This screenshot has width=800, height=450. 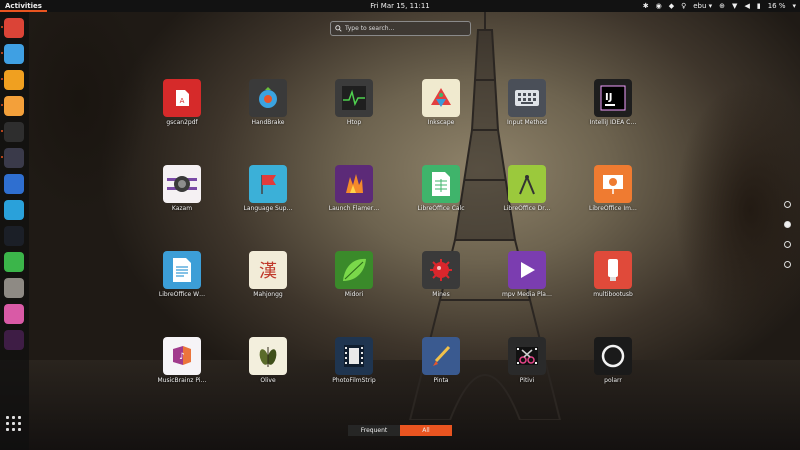 What do you see at coordinates (441, 122) in the screenshot?
I see `app-label: Inkscape` at bounding box center [441, 122].